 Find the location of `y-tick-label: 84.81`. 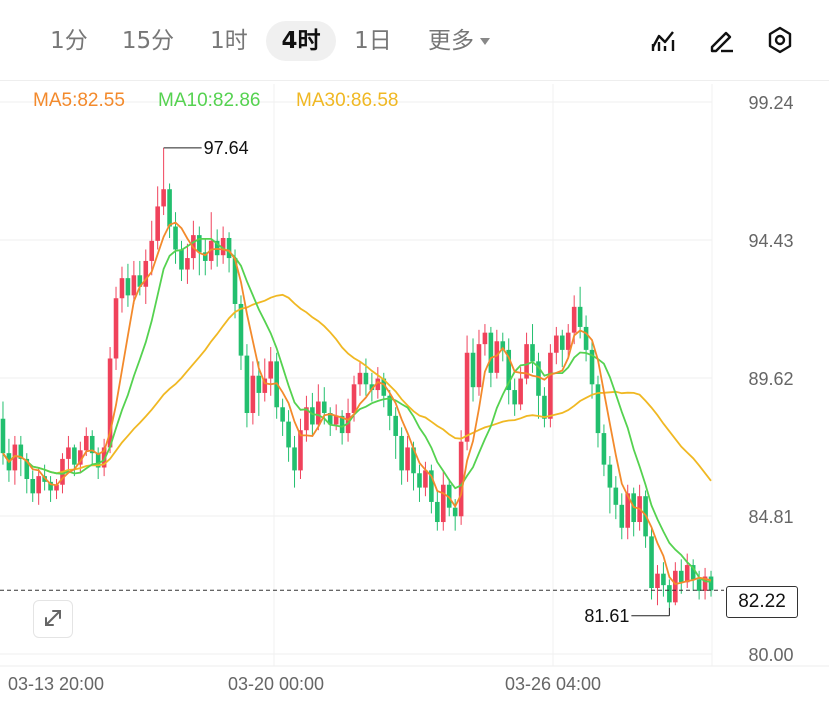

y-tick-label: 84.81 is located at coordinates (770, 517).